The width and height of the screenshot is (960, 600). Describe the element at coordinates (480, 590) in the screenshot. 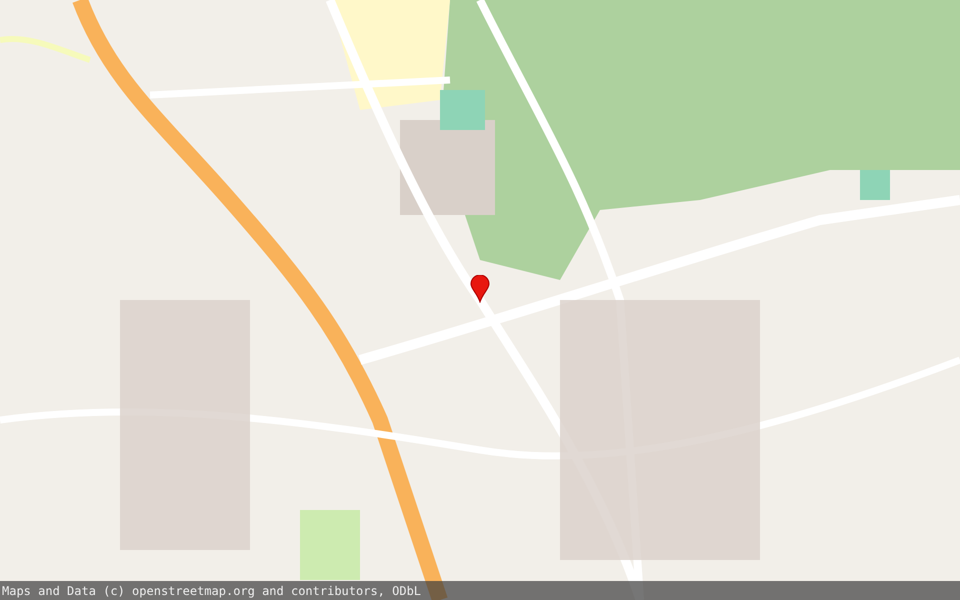

I see `map-attribution: Maps and Data (c) openstreetmap.org and contributors, ODbL` at that location.